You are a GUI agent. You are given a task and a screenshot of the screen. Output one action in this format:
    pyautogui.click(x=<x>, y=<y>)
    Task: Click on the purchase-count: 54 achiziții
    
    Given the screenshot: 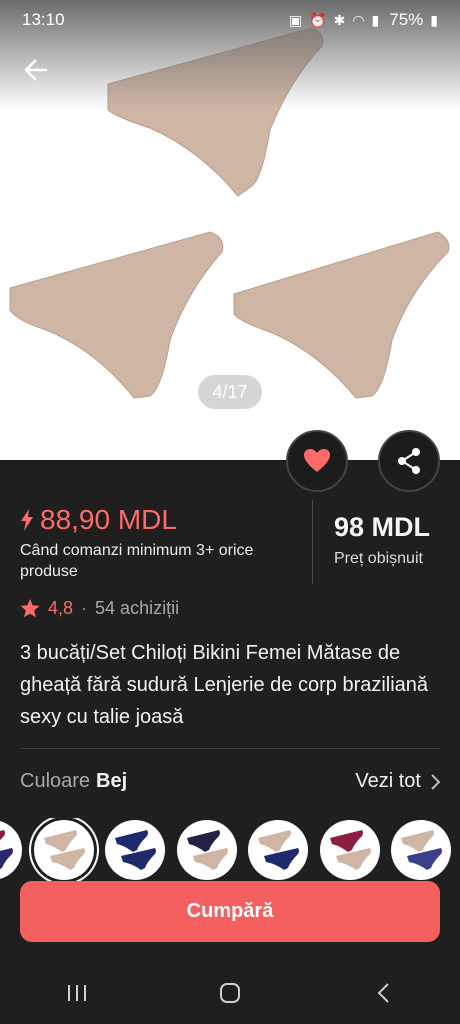 What is the action you would take?
    pyautogui.click(x=137, y=608)
    